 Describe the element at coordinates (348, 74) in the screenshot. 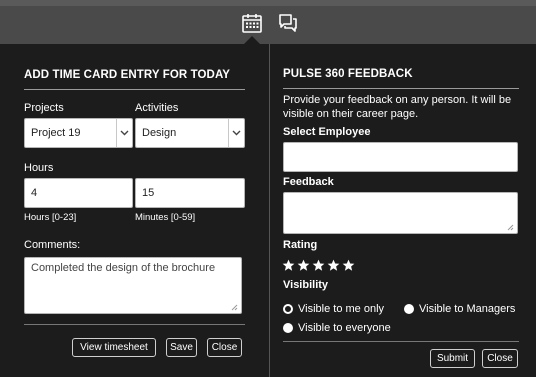

I see `feedback-title: PULSE 360 FEEDBACK` at that location.